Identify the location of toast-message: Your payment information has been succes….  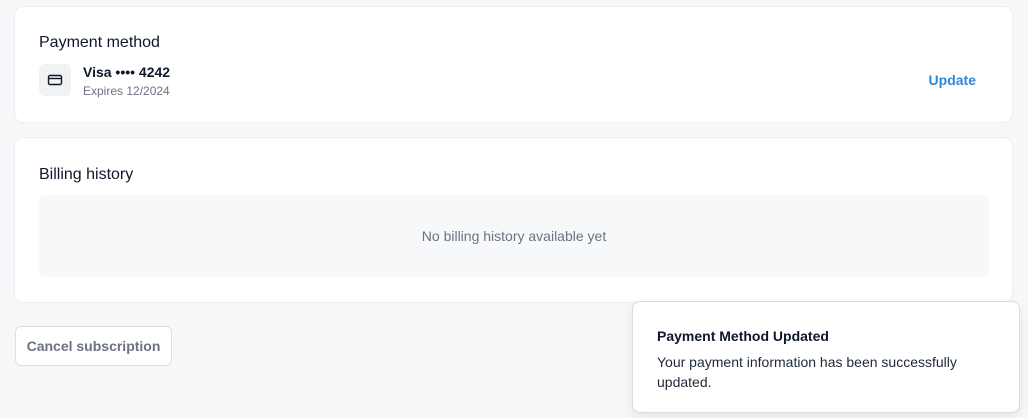
(807, 372).